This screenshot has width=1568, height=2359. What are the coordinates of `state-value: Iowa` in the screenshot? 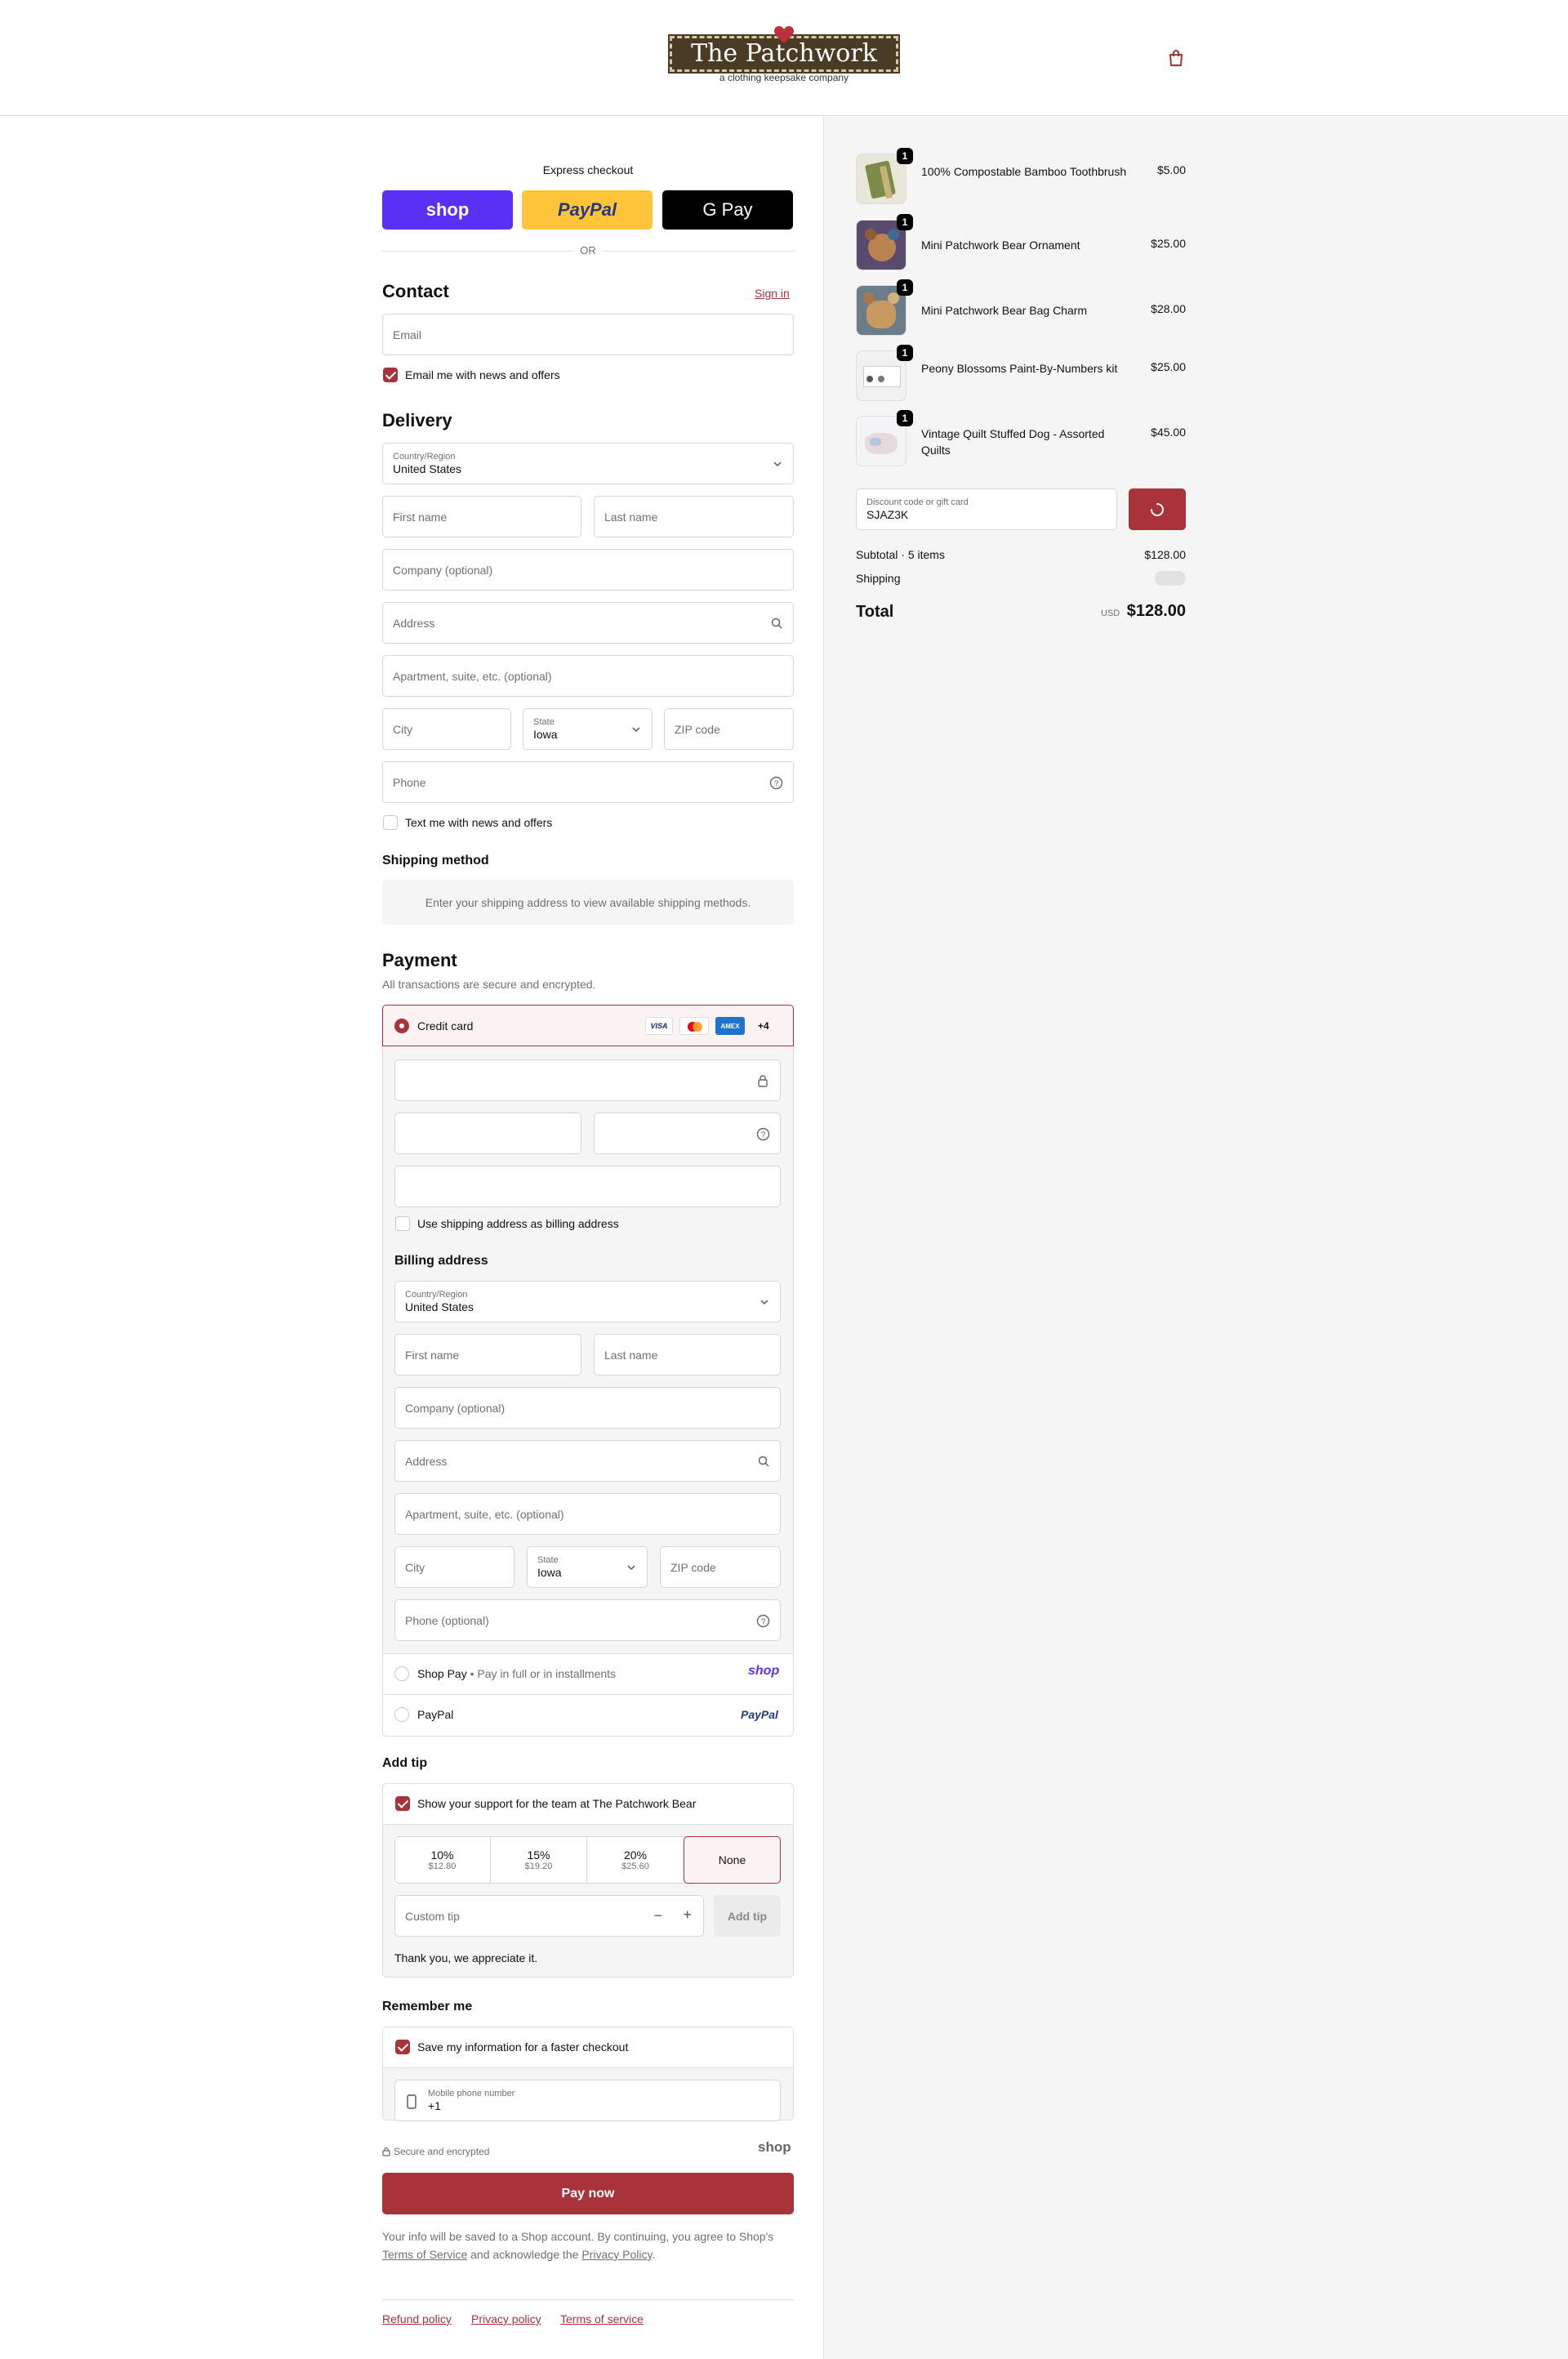 It's located at (545, 734).